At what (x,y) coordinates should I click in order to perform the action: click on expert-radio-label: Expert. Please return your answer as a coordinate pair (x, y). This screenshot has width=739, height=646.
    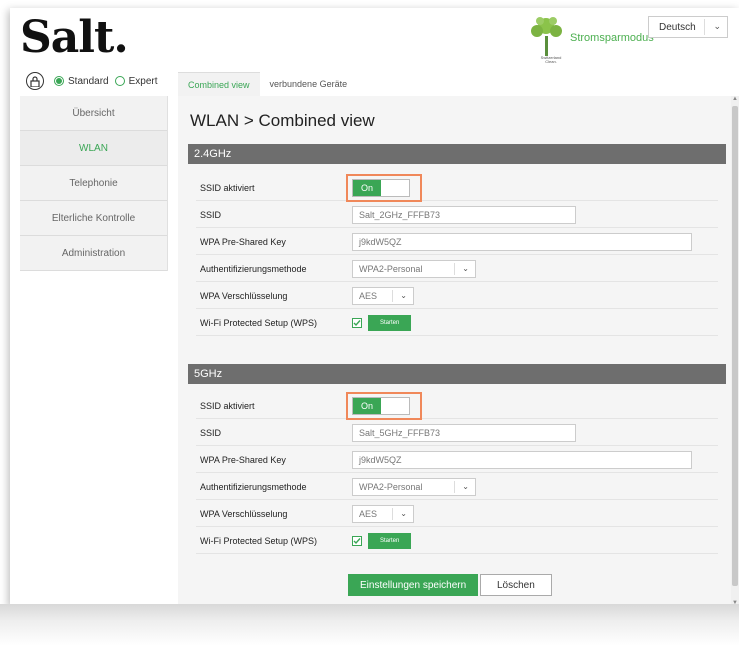
    Looking at the image, I should click on (143, 81).